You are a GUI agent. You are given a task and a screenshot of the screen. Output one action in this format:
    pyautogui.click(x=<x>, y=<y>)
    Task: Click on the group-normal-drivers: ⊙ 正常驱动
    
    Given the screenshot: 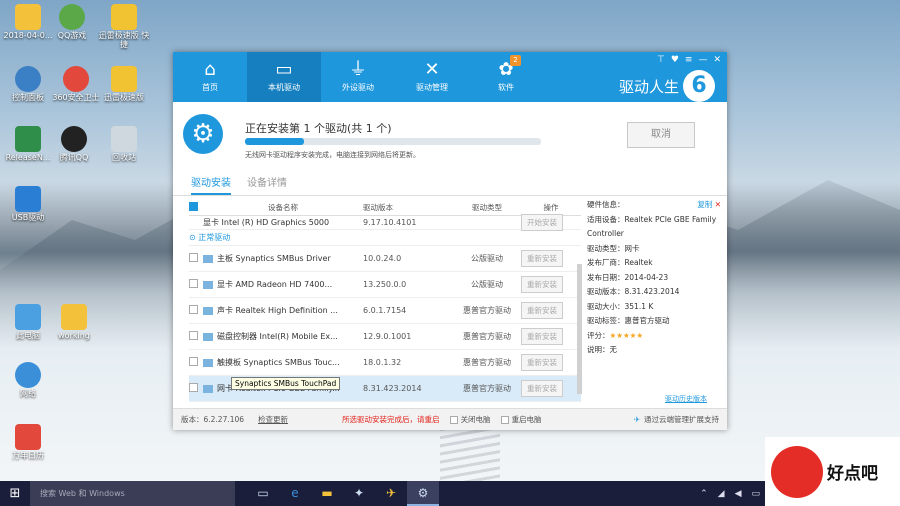 What is the action you would take?
    pyautogui.click(x=385, y=238)
    